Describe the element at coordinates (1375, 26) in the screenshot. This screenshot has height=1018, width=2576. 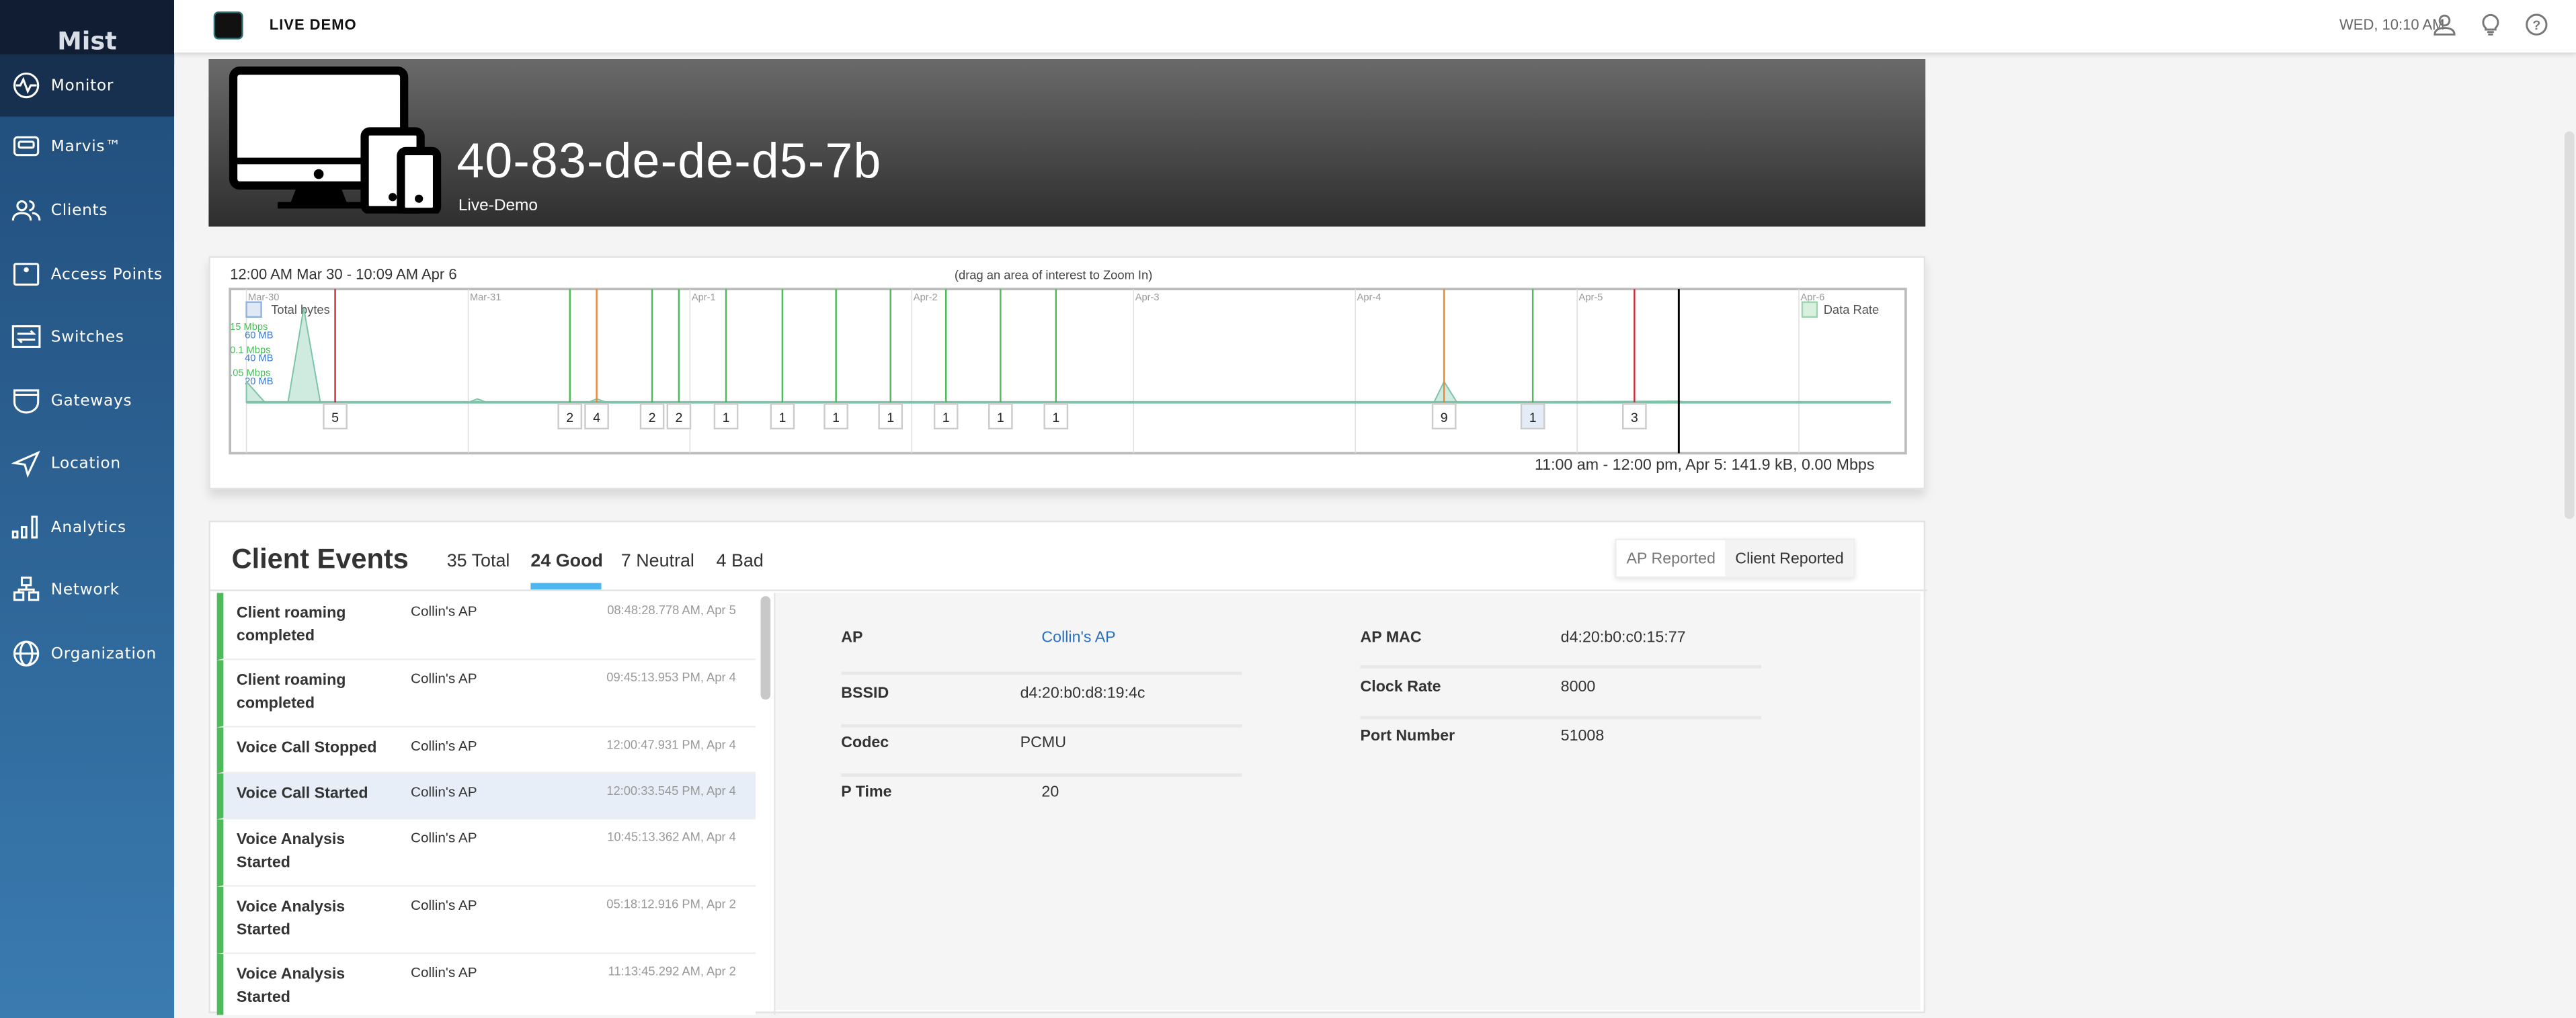
I see `top-bar: LIVE DEMO WED, 10:10 AM ?` at that location.